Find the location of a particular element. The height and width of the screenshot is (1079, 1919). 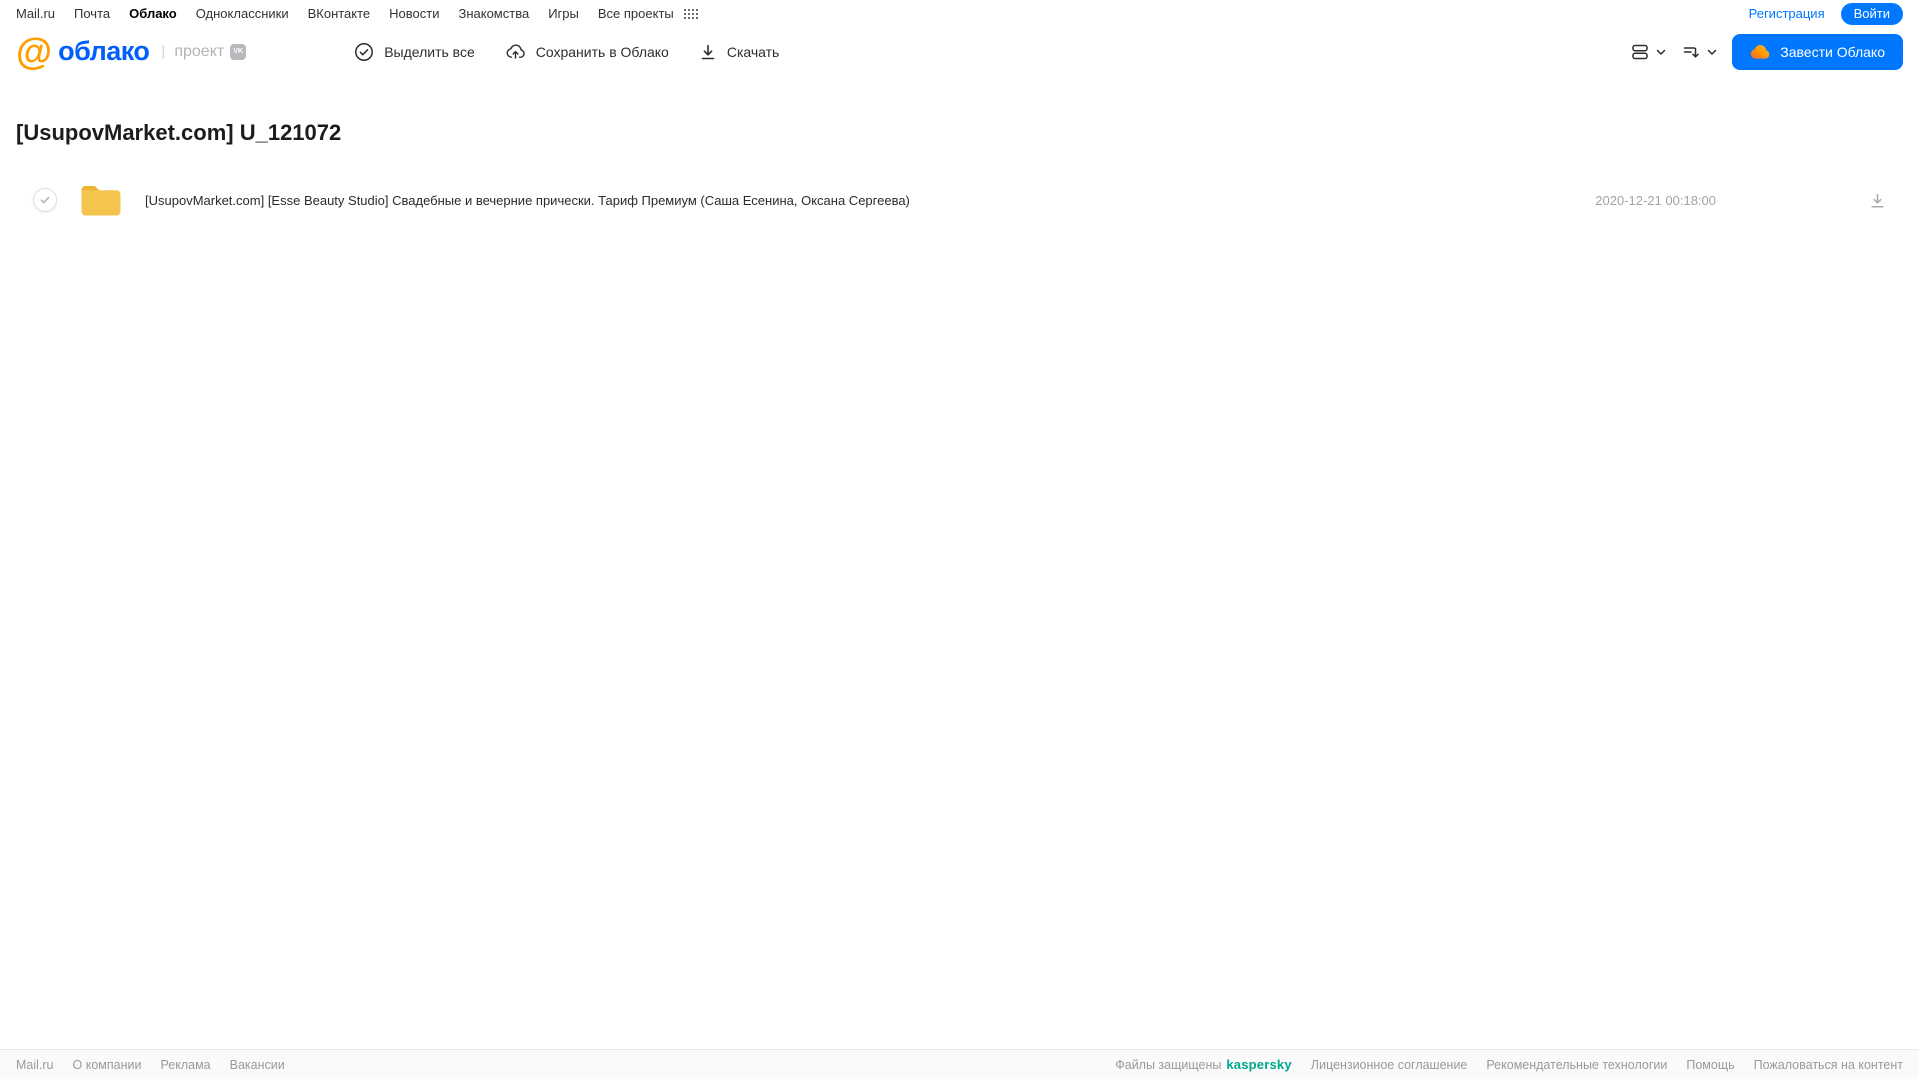

toolbar: Выделить все Сохранить в Облако Скачать is located at coordinates (566, 51).